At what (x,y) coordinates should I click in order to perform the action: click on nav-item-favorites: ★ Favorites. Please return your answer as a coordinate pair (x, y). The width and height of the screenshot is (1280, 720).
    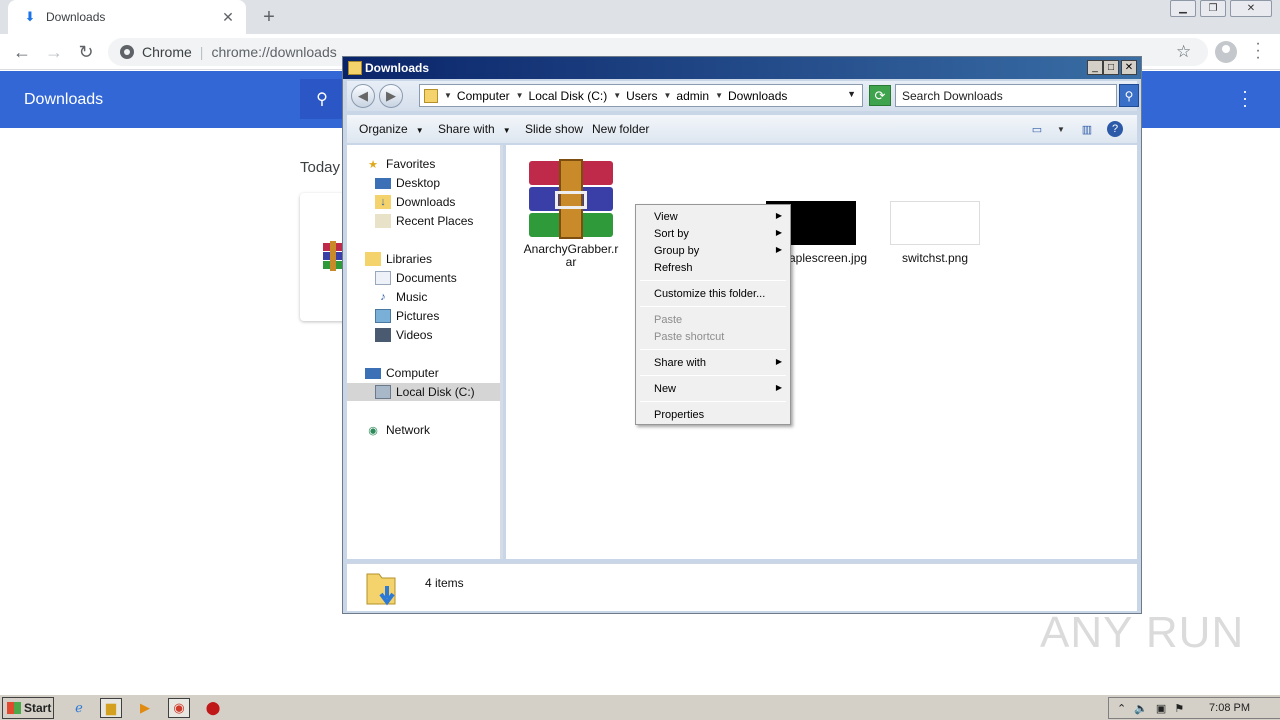
    Looking at the image, I should click on (400, 164).